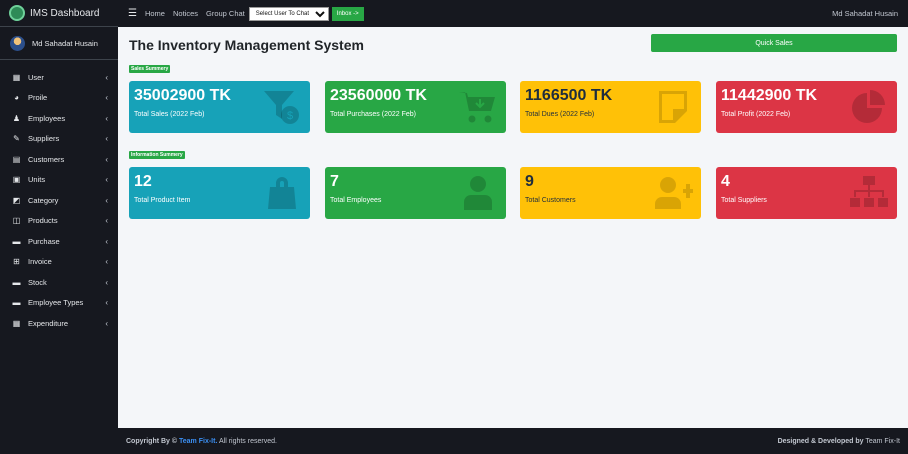 This screenshot has width=908, height=454. Describe the element at coordinates (225, 13) in the screenshot. I see `nav-link-group-chat: Group Chat` at that location.